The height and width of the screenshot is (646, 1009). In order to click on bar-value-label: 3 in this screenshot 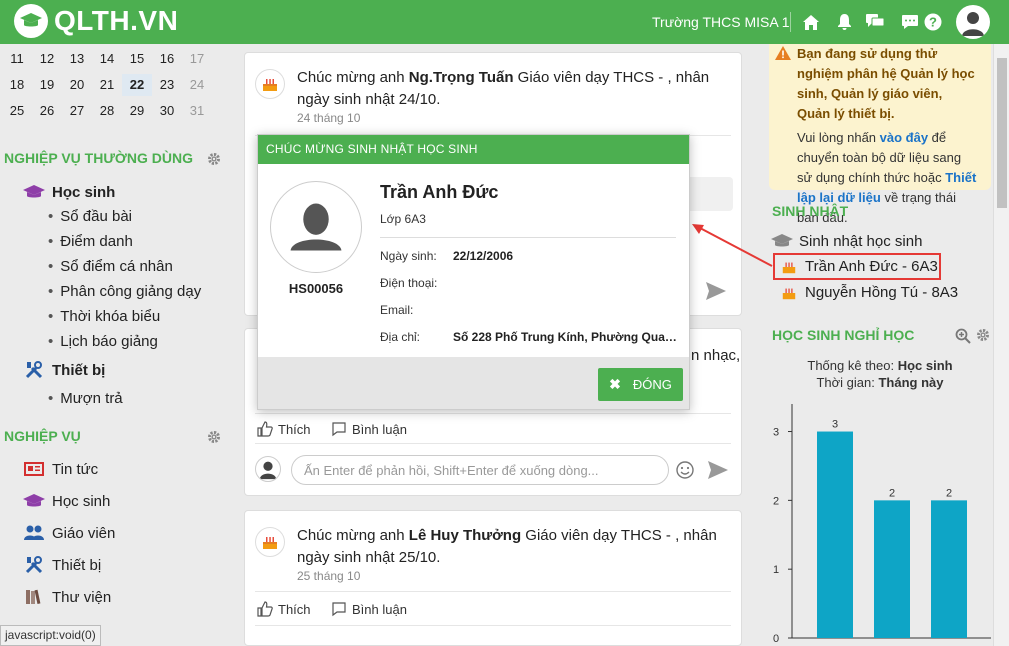, I will do `click(835, 425)`.